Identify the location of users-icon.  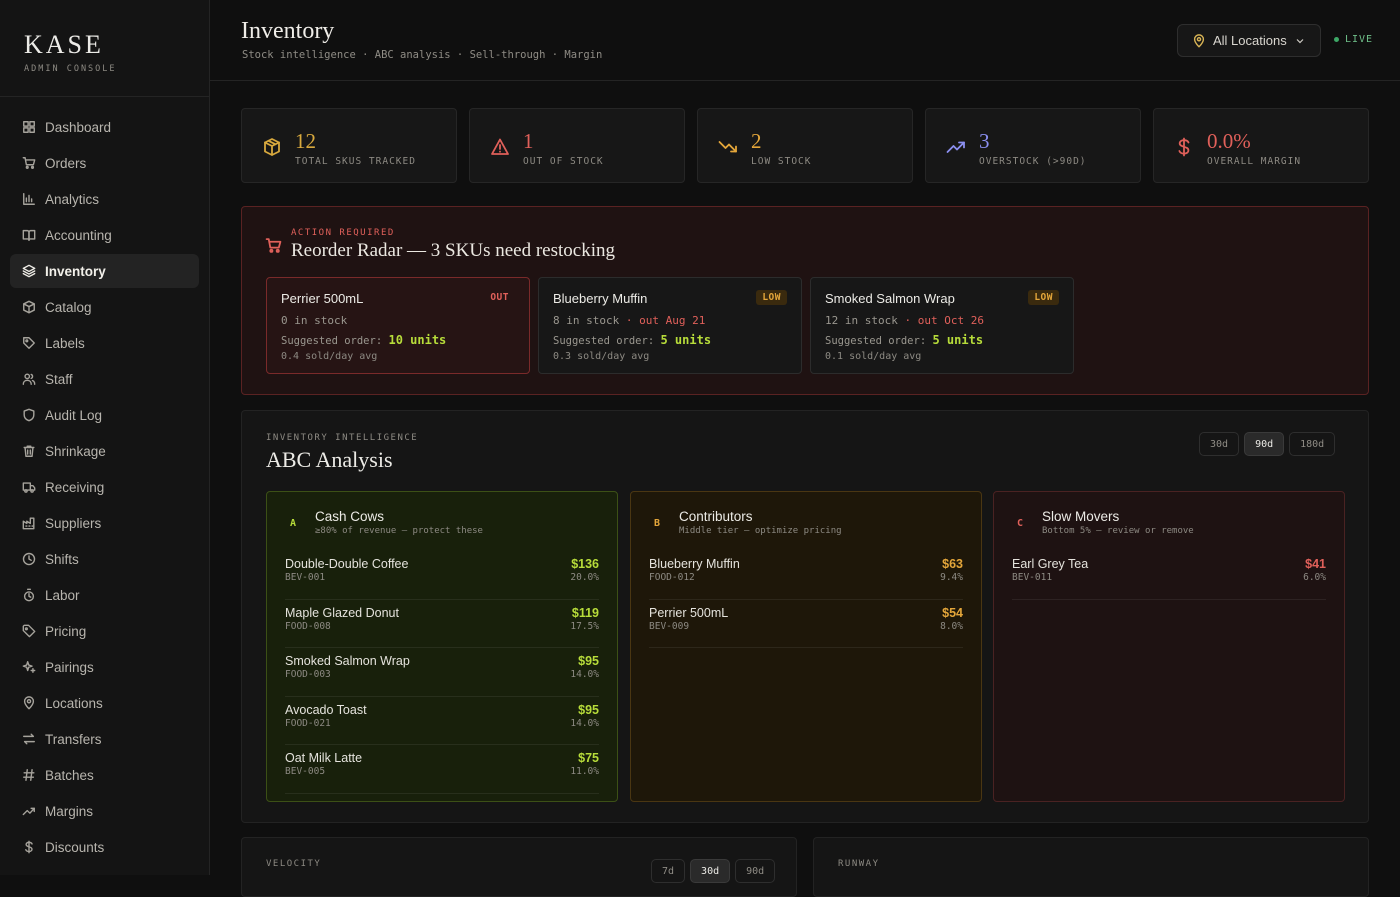
(29, 379).